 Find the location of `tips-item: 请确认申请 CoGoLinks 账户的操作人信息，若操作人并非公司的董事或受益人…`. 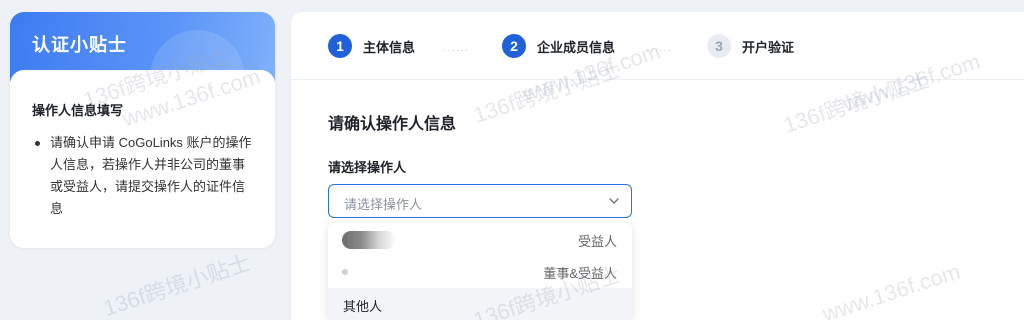

tips-item: 请确认申请 CoGoLinks 账户的操作人信息，若操作人并非公司的董事或受益人… is located at coordinates (151, 175).